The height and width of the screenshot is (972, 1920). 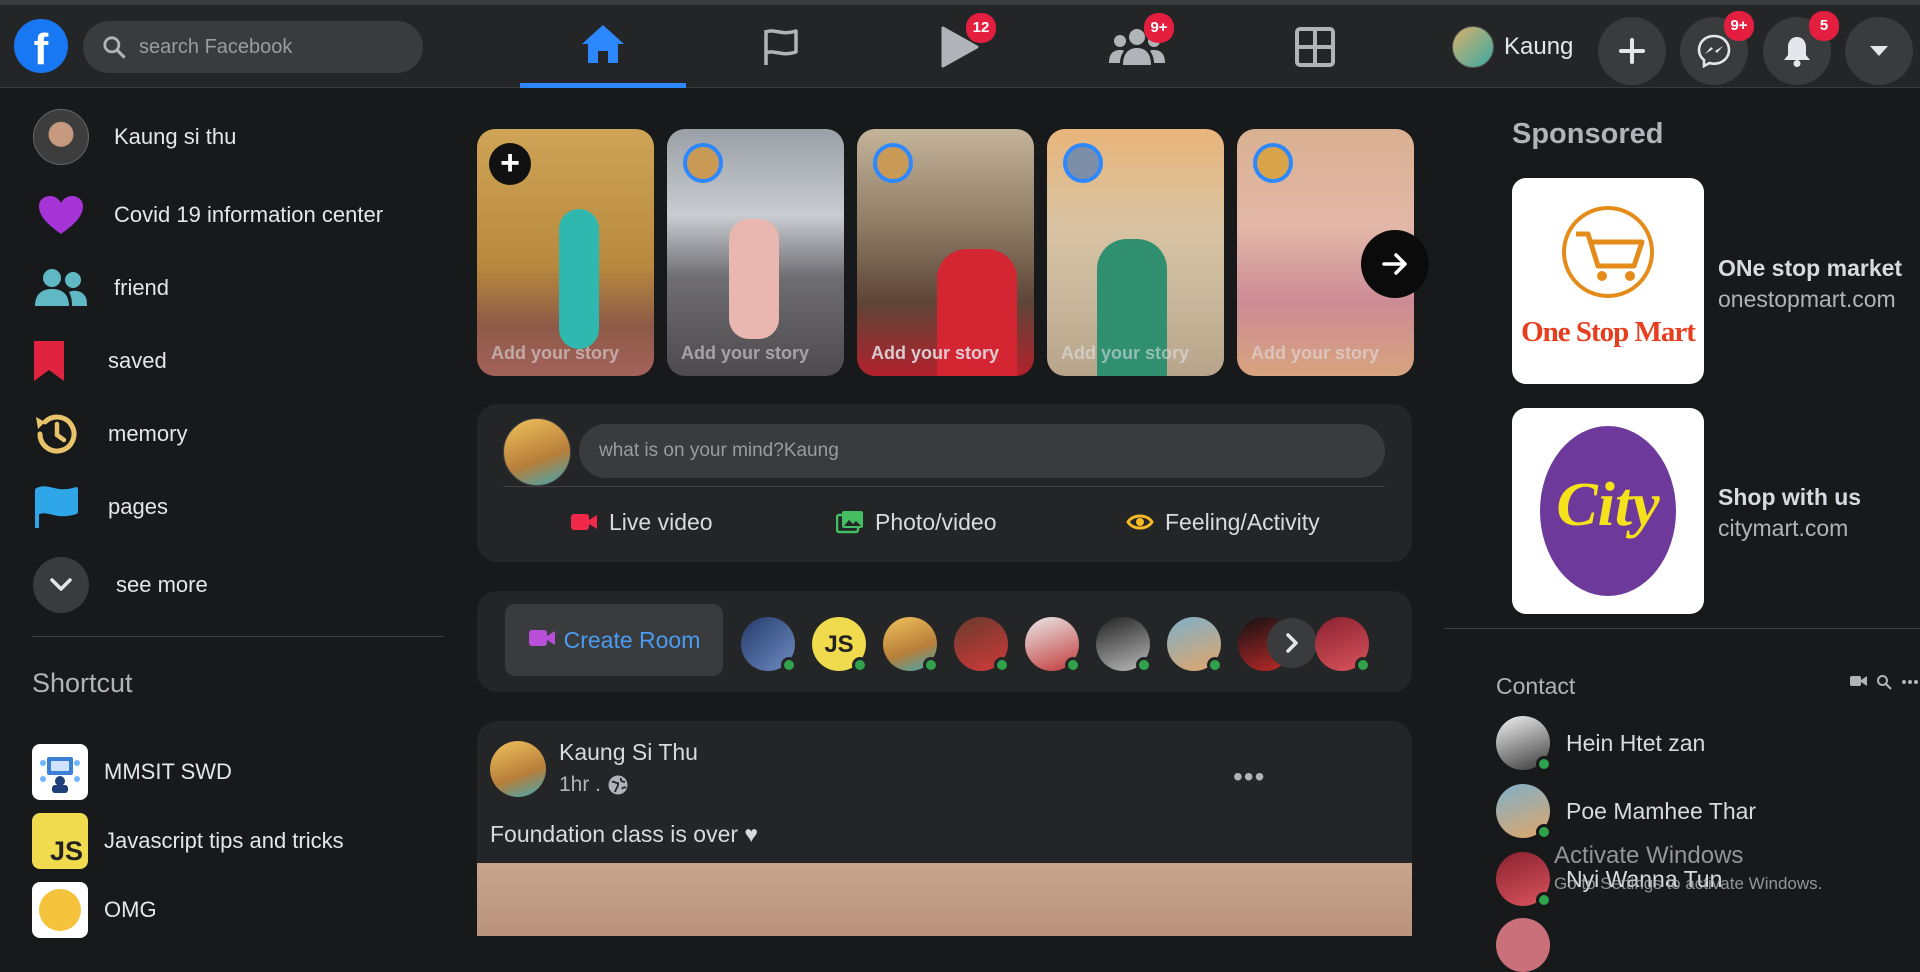 I want to click on create-button, so click(x=1632, y=51).